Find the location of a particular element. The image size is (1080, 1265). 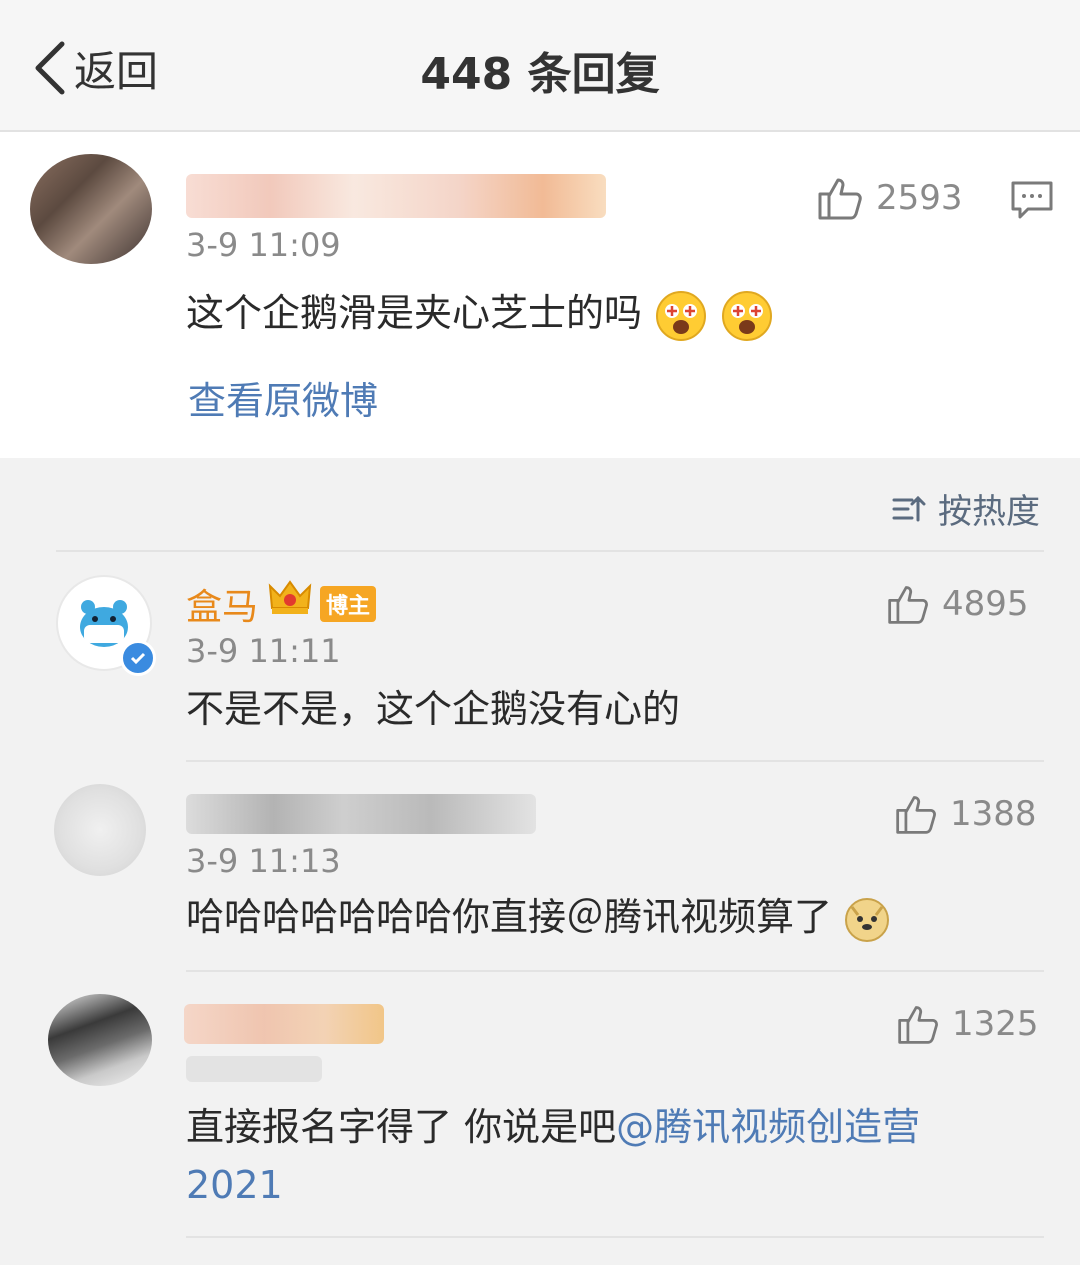

comment-content: 这个企鹅滑是夹心芝士的吗 is located at coordinates (480, 313).